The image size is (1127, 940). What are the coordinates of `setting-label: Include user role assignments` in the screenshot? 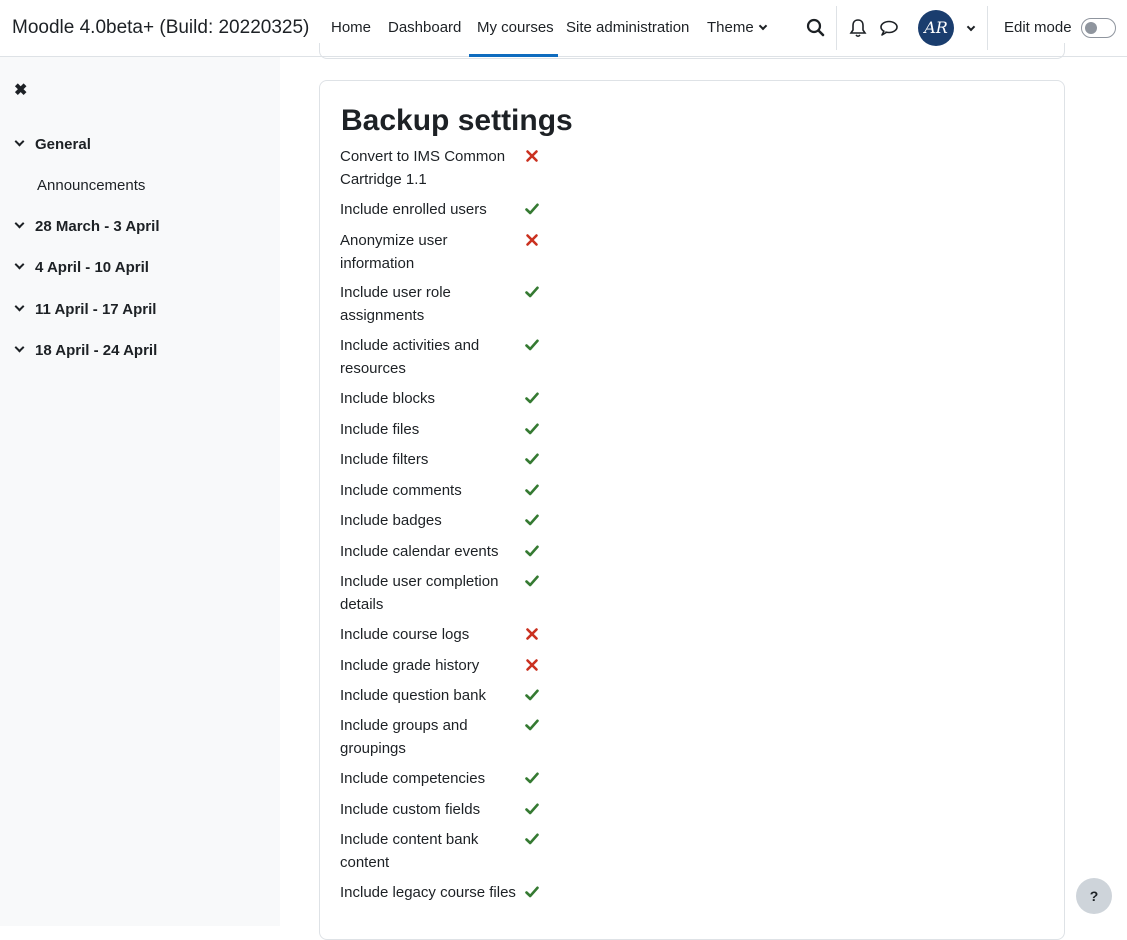 It's located at (395, 304).